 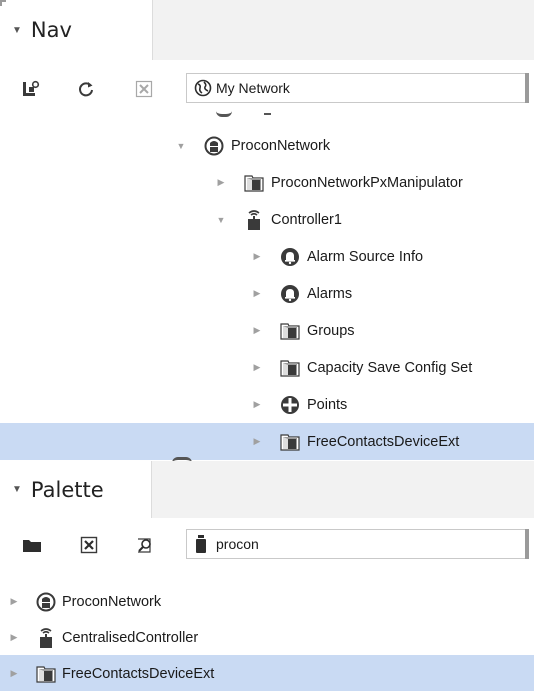 I want to click on globe-icon, so click(x=203, y=88).